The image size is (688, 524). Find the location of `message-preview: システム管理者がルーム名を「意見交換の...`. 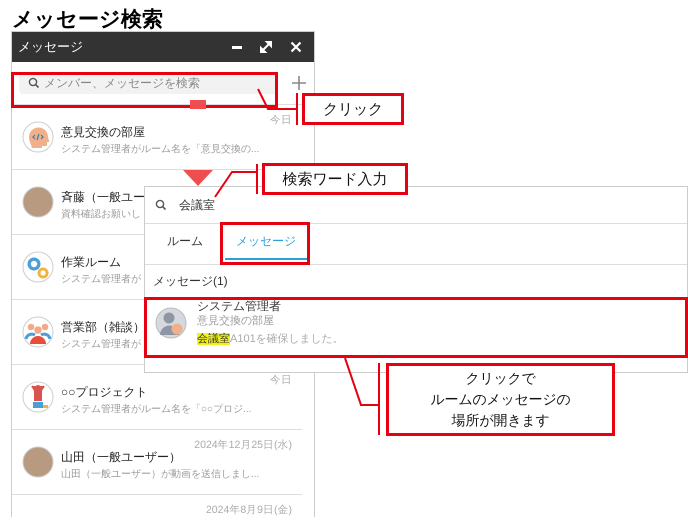

message-preview: システム管理者がルーム名を「意見交換の... is located at coordinates (160, 149).